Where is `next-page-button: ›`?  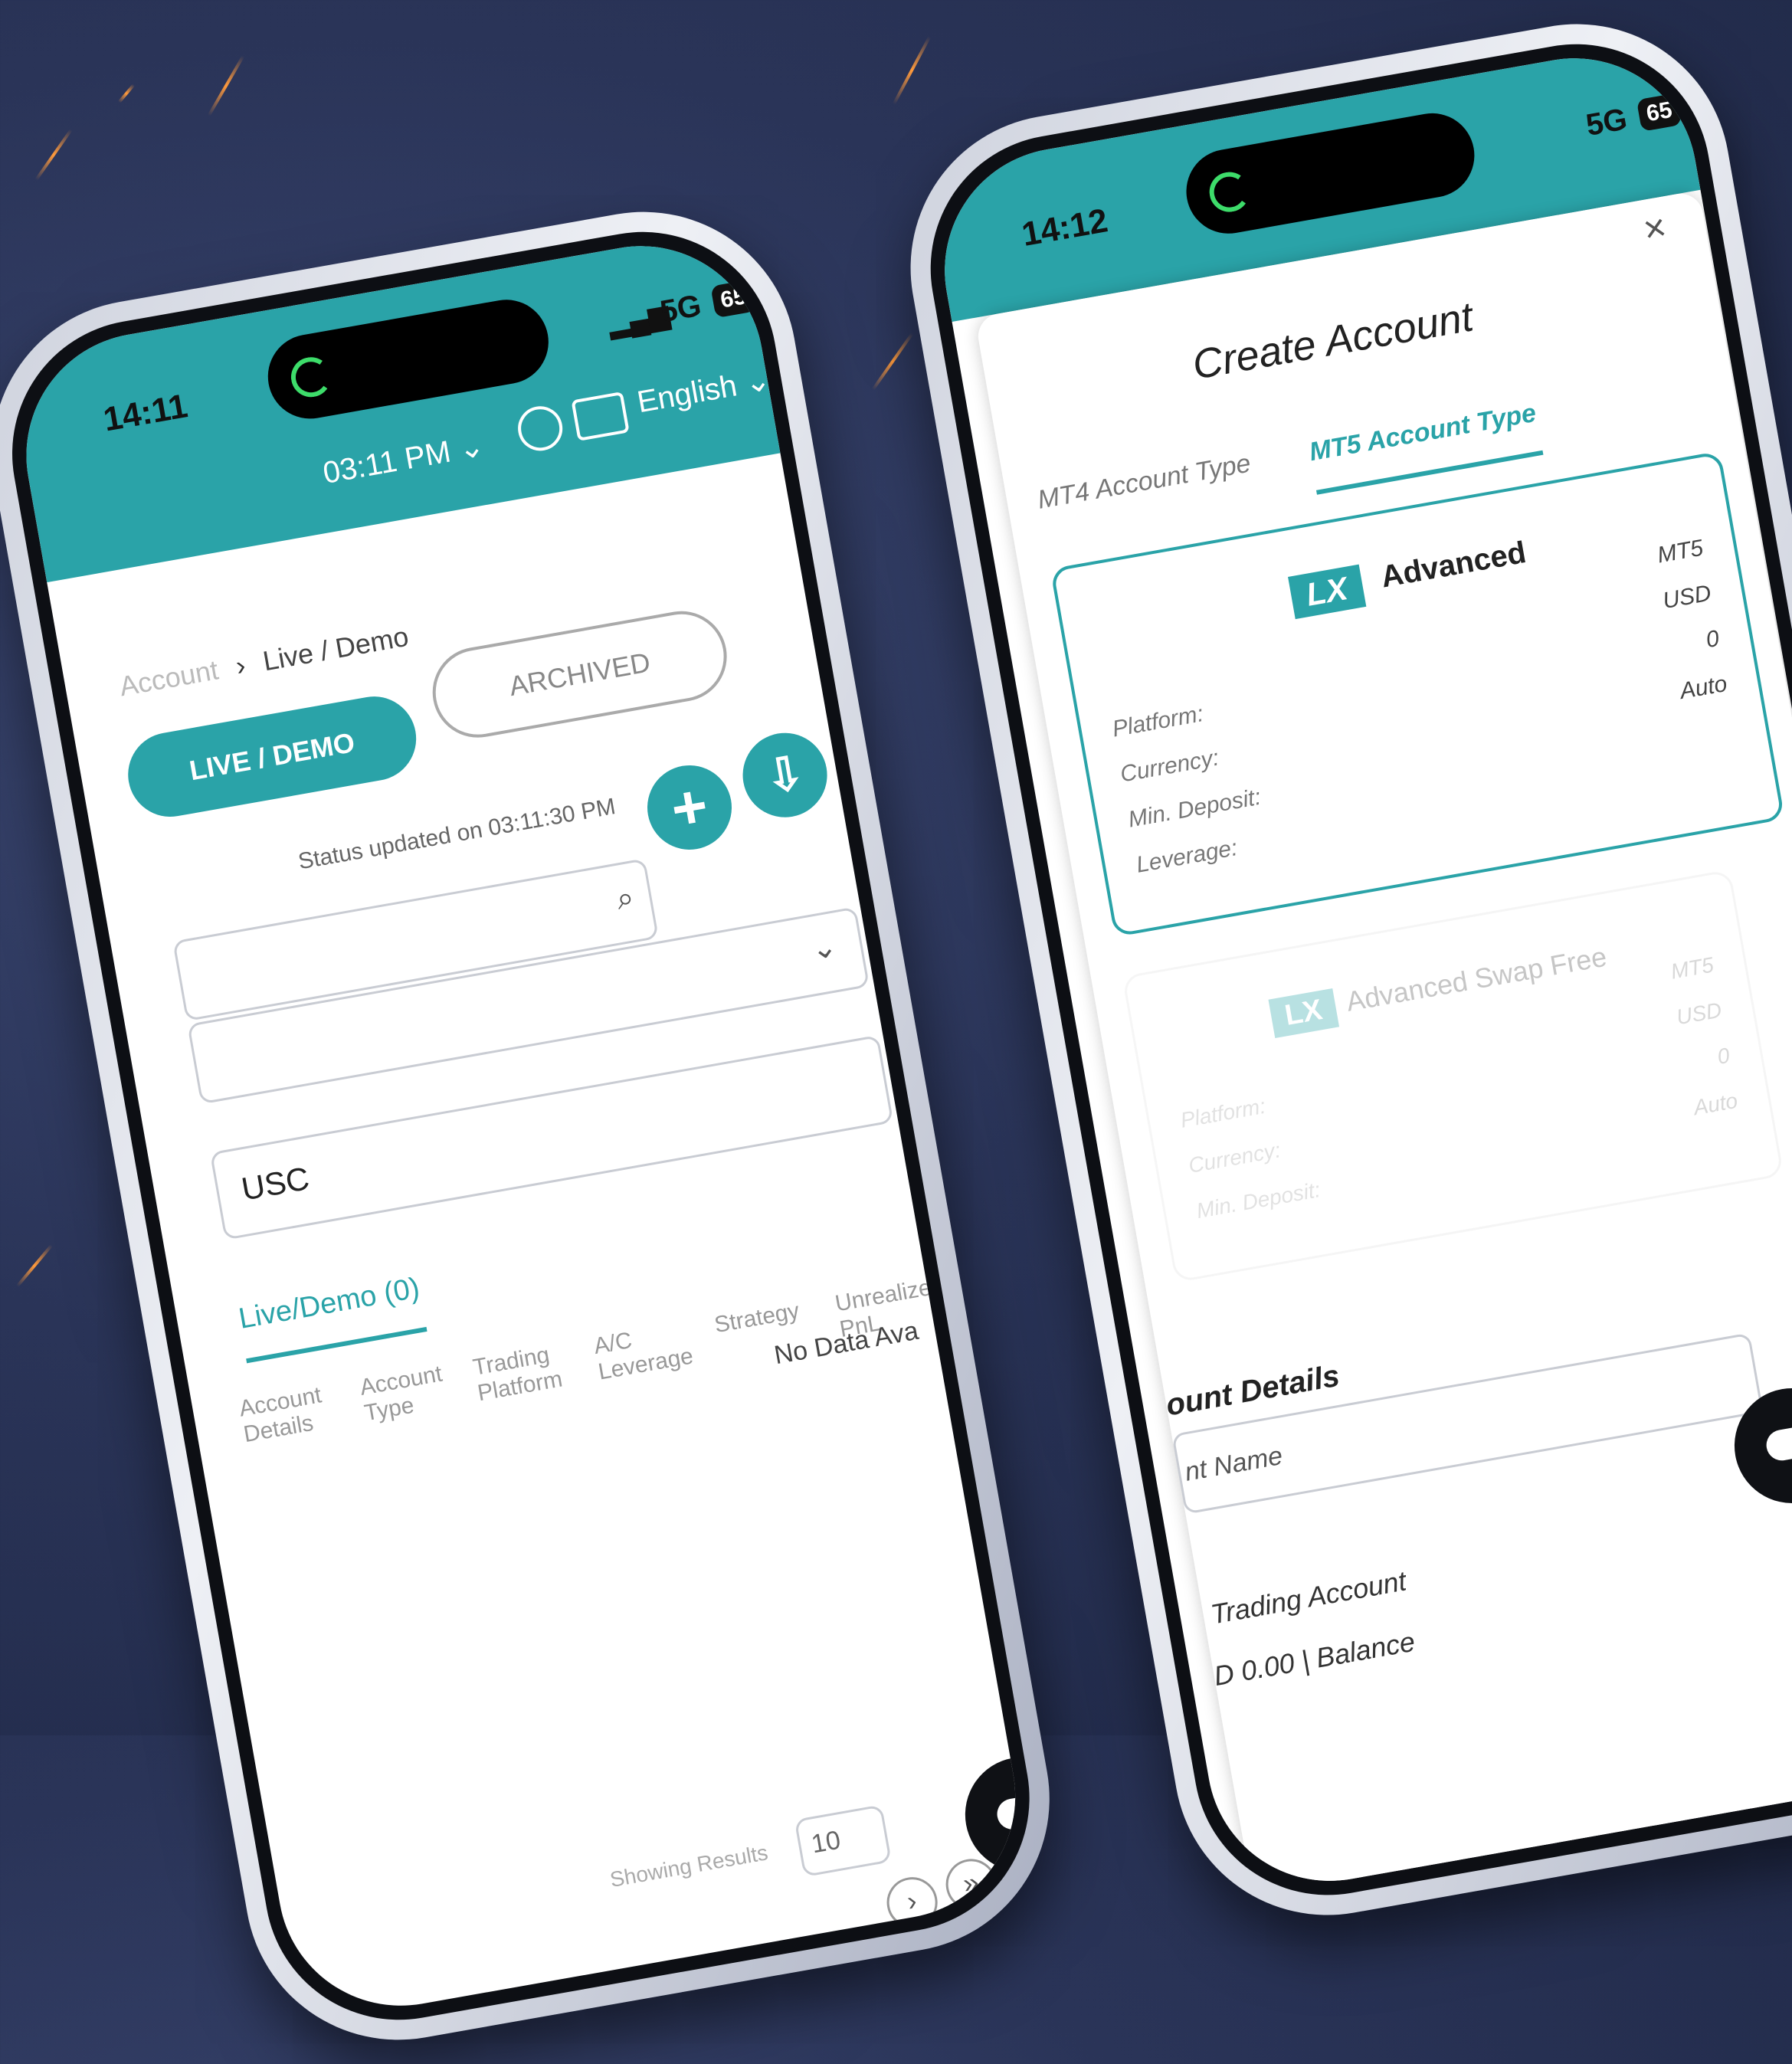
next-page-button: › is located at coordinates (912, 1902).